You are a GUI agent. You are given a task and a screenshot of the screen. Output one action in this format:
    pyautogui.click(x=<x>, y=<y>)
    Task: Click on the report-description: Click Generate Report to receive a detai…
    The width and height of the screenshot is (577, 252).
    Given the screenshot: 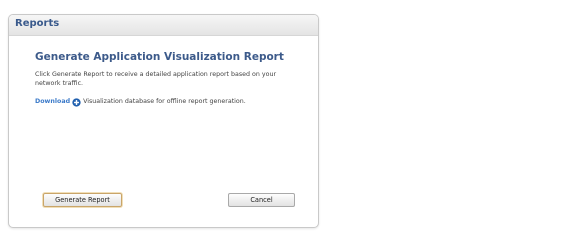 What is the action you would take?
    pyautogui.click(x=156, y=79)
    